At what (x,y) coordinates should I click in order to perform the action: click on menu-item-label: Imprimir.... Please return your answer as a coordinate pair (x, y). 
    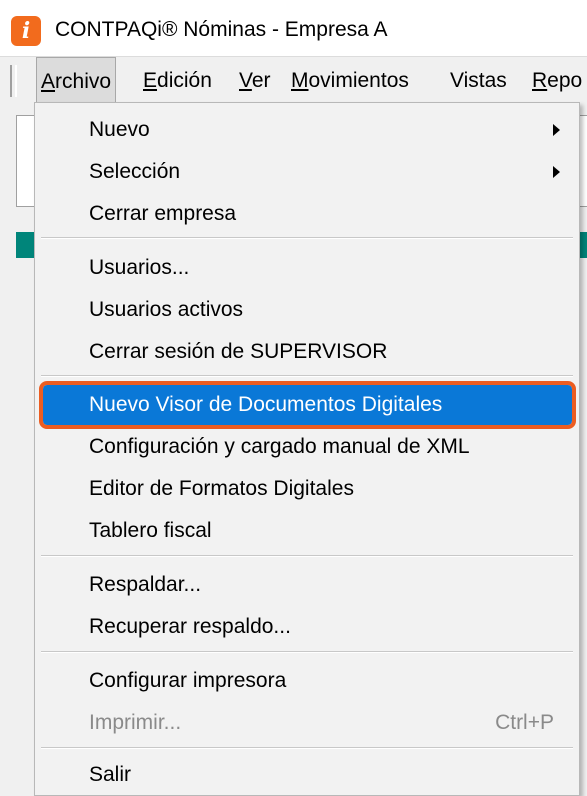
    Looking at the image, I should click on (135, 722).